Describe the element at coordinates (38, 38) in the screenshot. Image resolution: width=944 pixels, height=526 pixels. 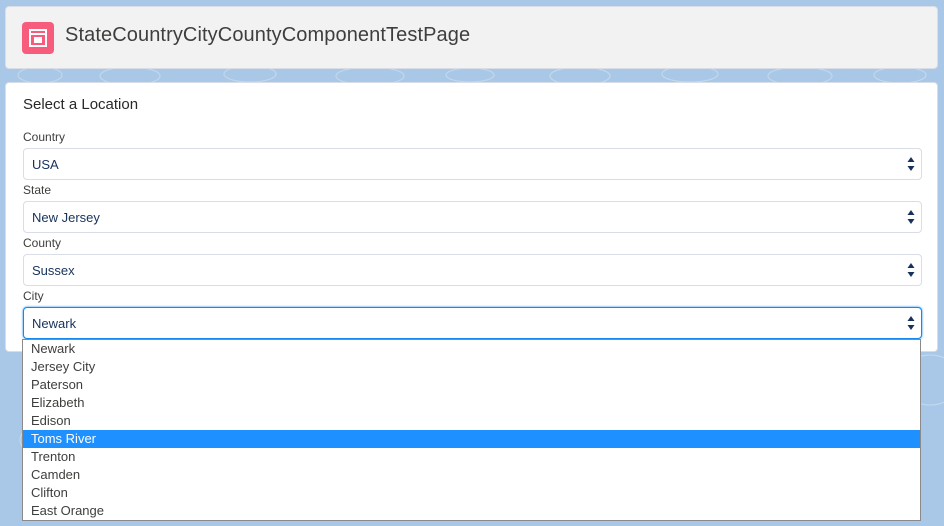
I see `lightning-page-icon` at that location.